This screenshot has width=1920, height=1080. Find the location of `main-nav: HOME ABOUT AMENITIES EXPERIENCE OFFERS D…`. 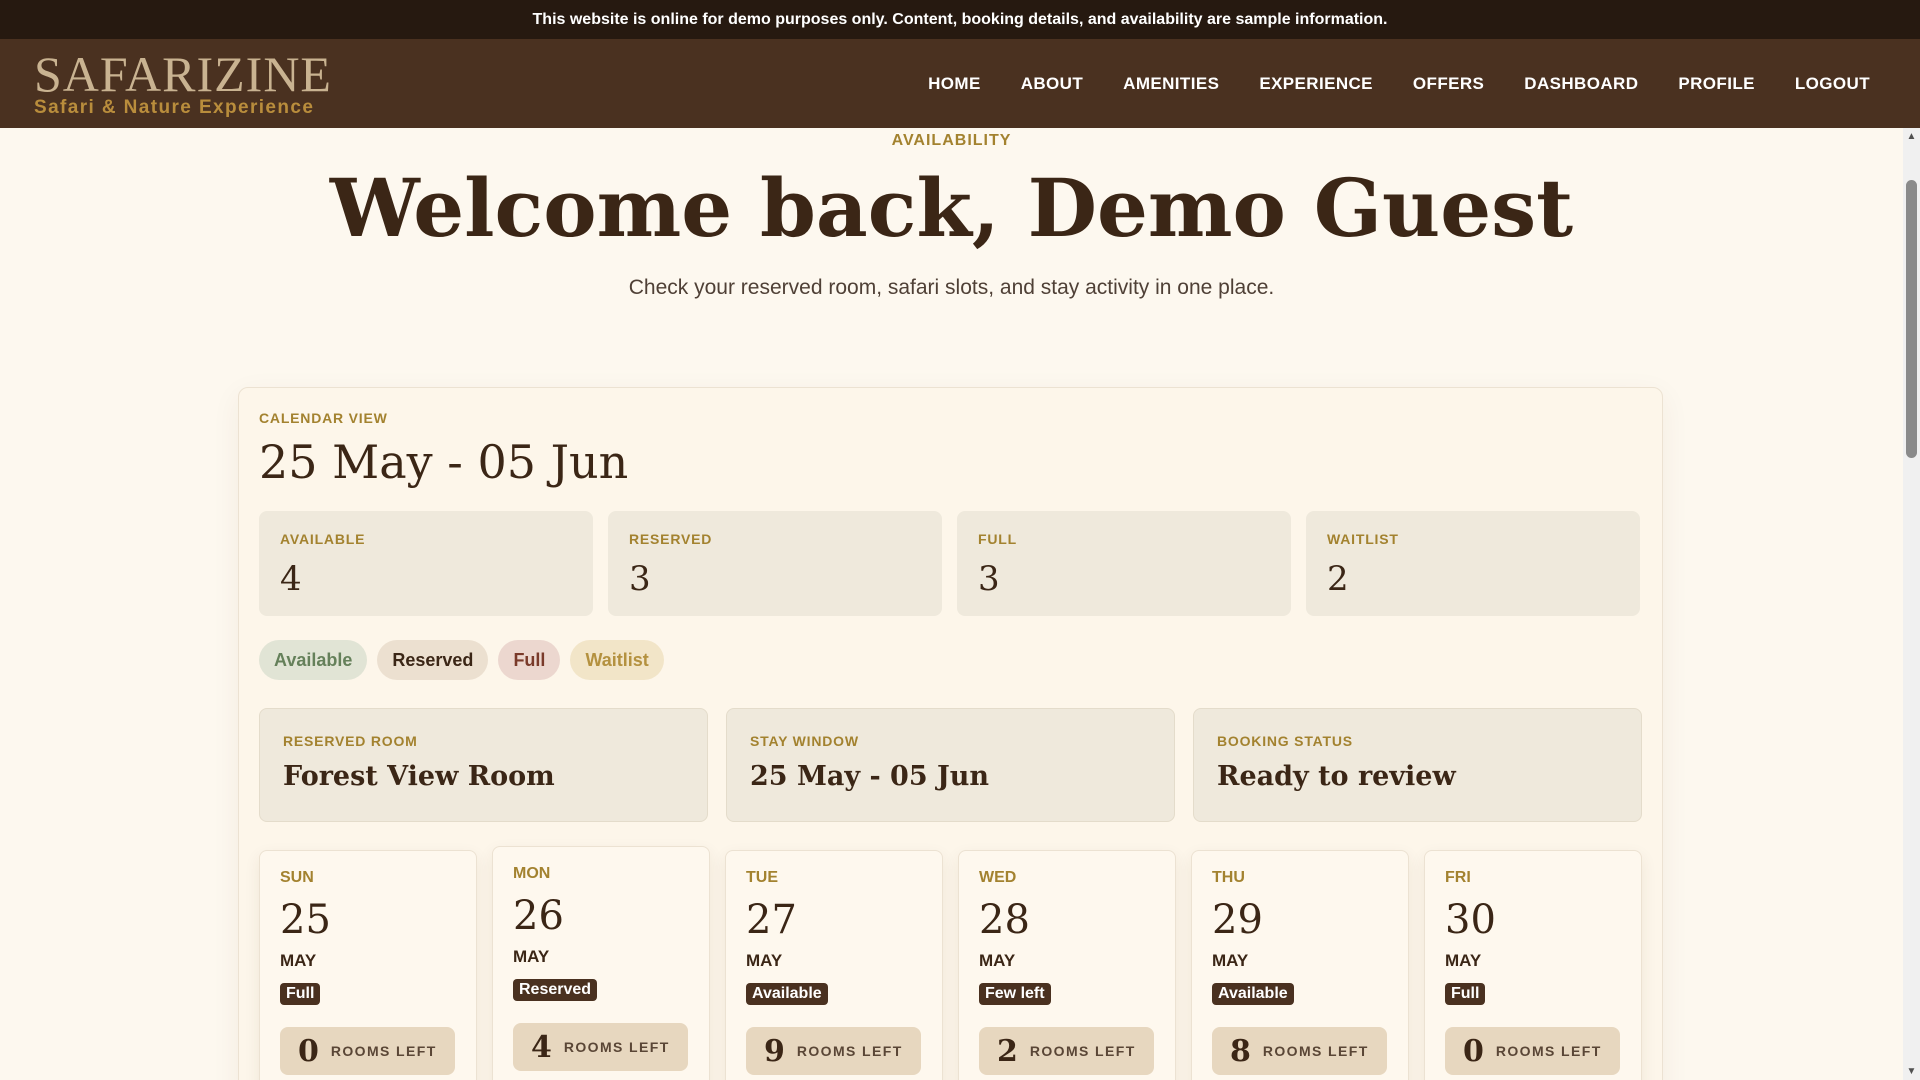

main-nav: HOME ABOUT AMENITIES EXPERIENCE OFFERS D… is located at coordinates (1399, 83).